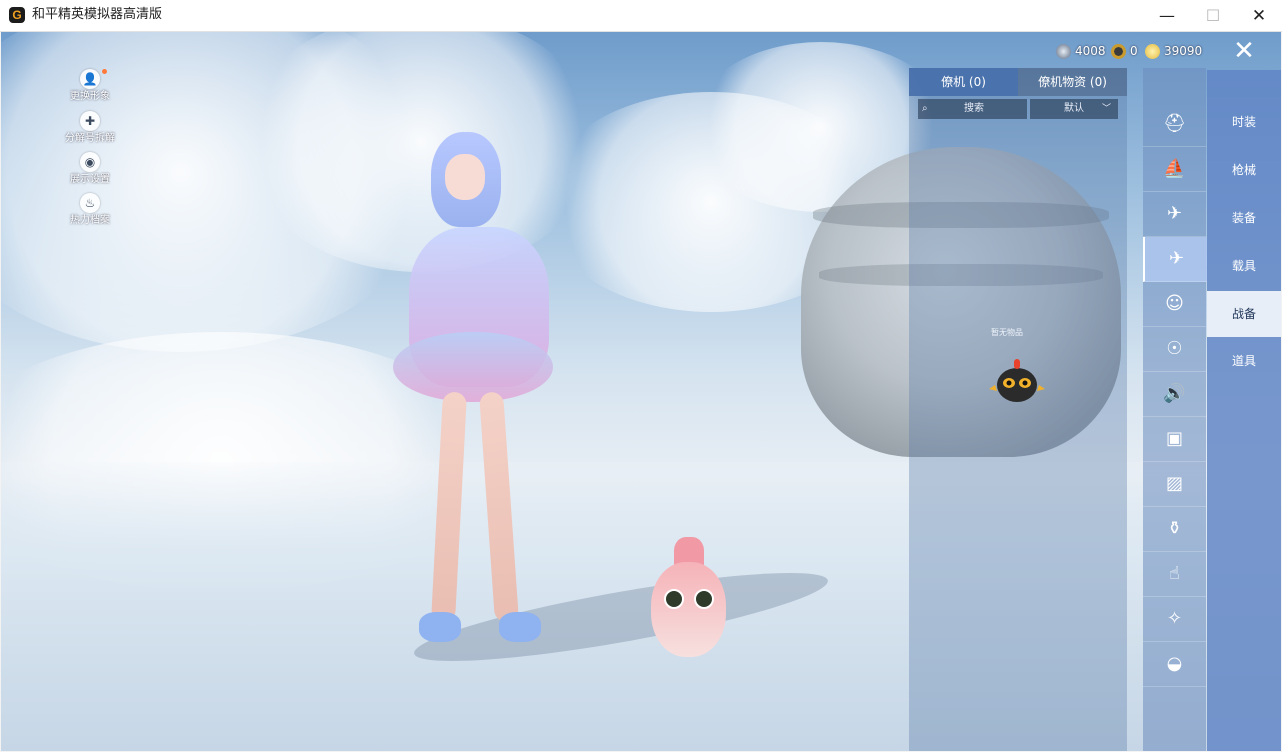 The height and width of the screenshot is (752, 1282). I want to click on robot-icon: ☉, so click(1174, 349).